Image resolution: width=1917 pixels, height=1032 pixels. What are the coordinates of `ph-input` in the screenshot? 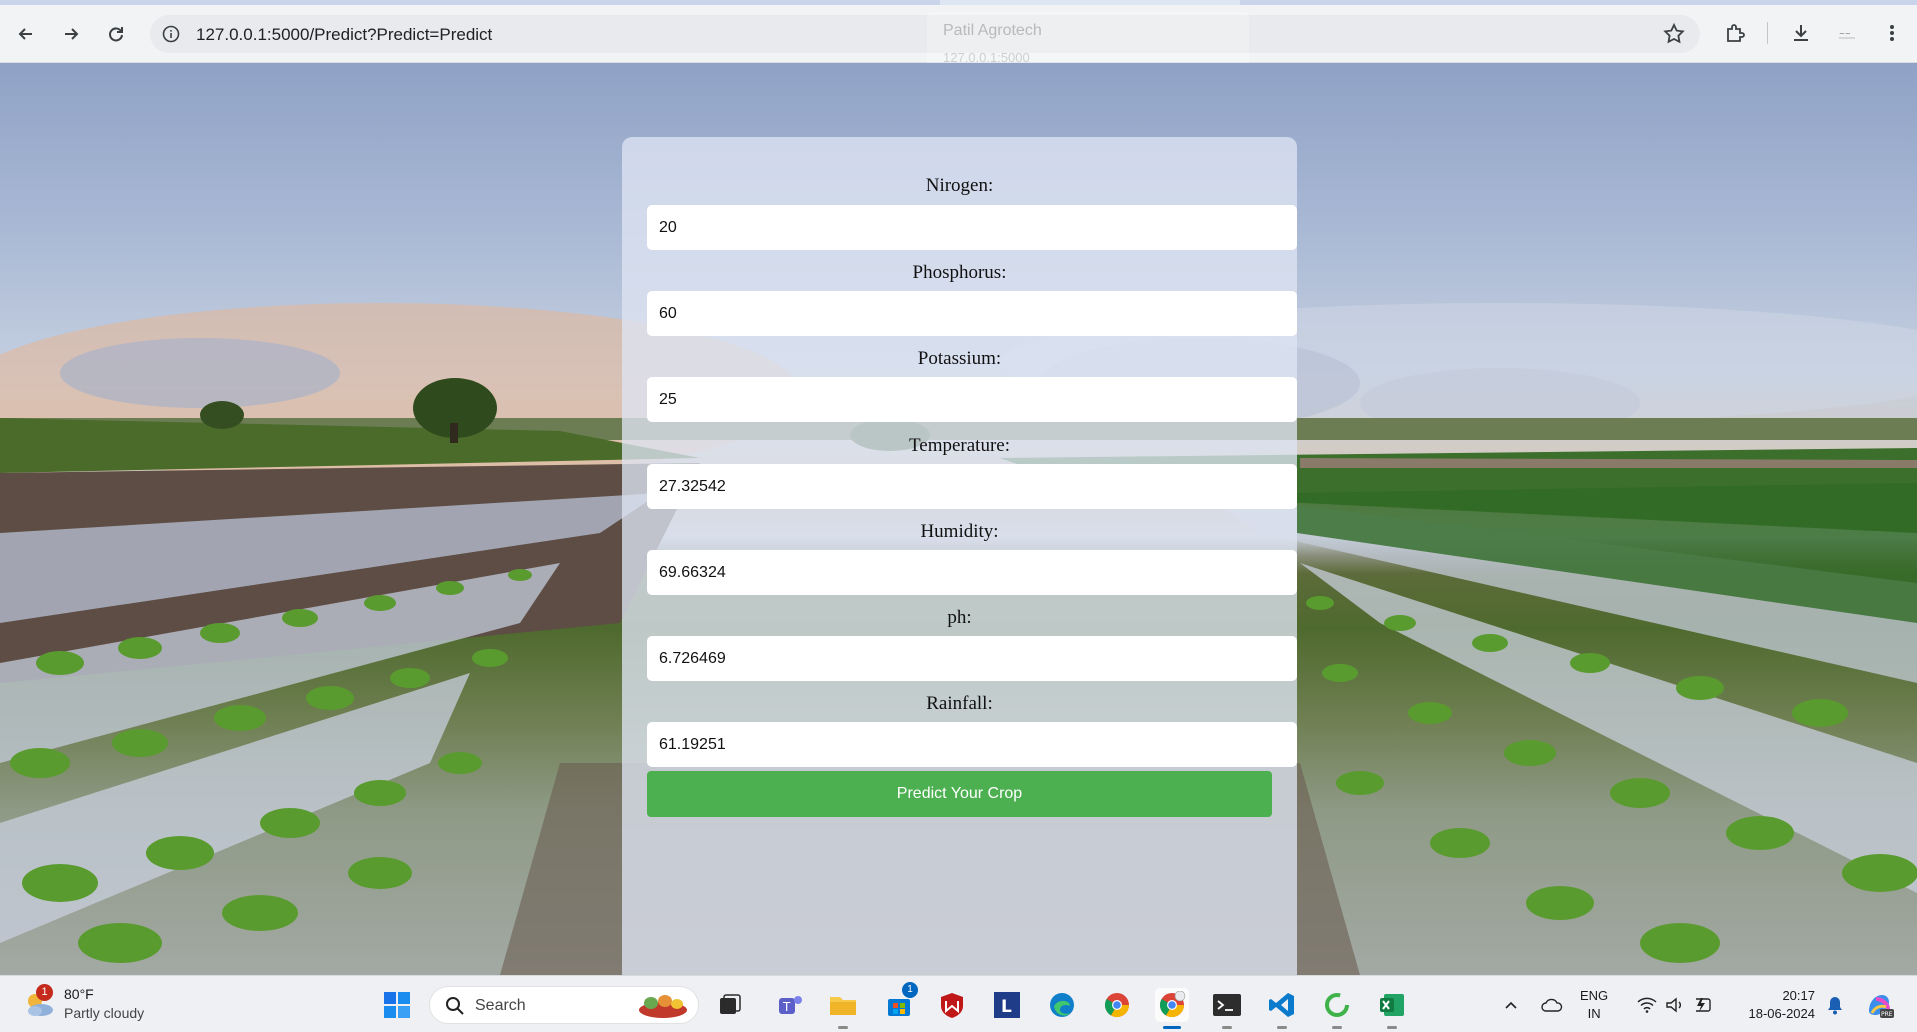 It's located at (972, 658).